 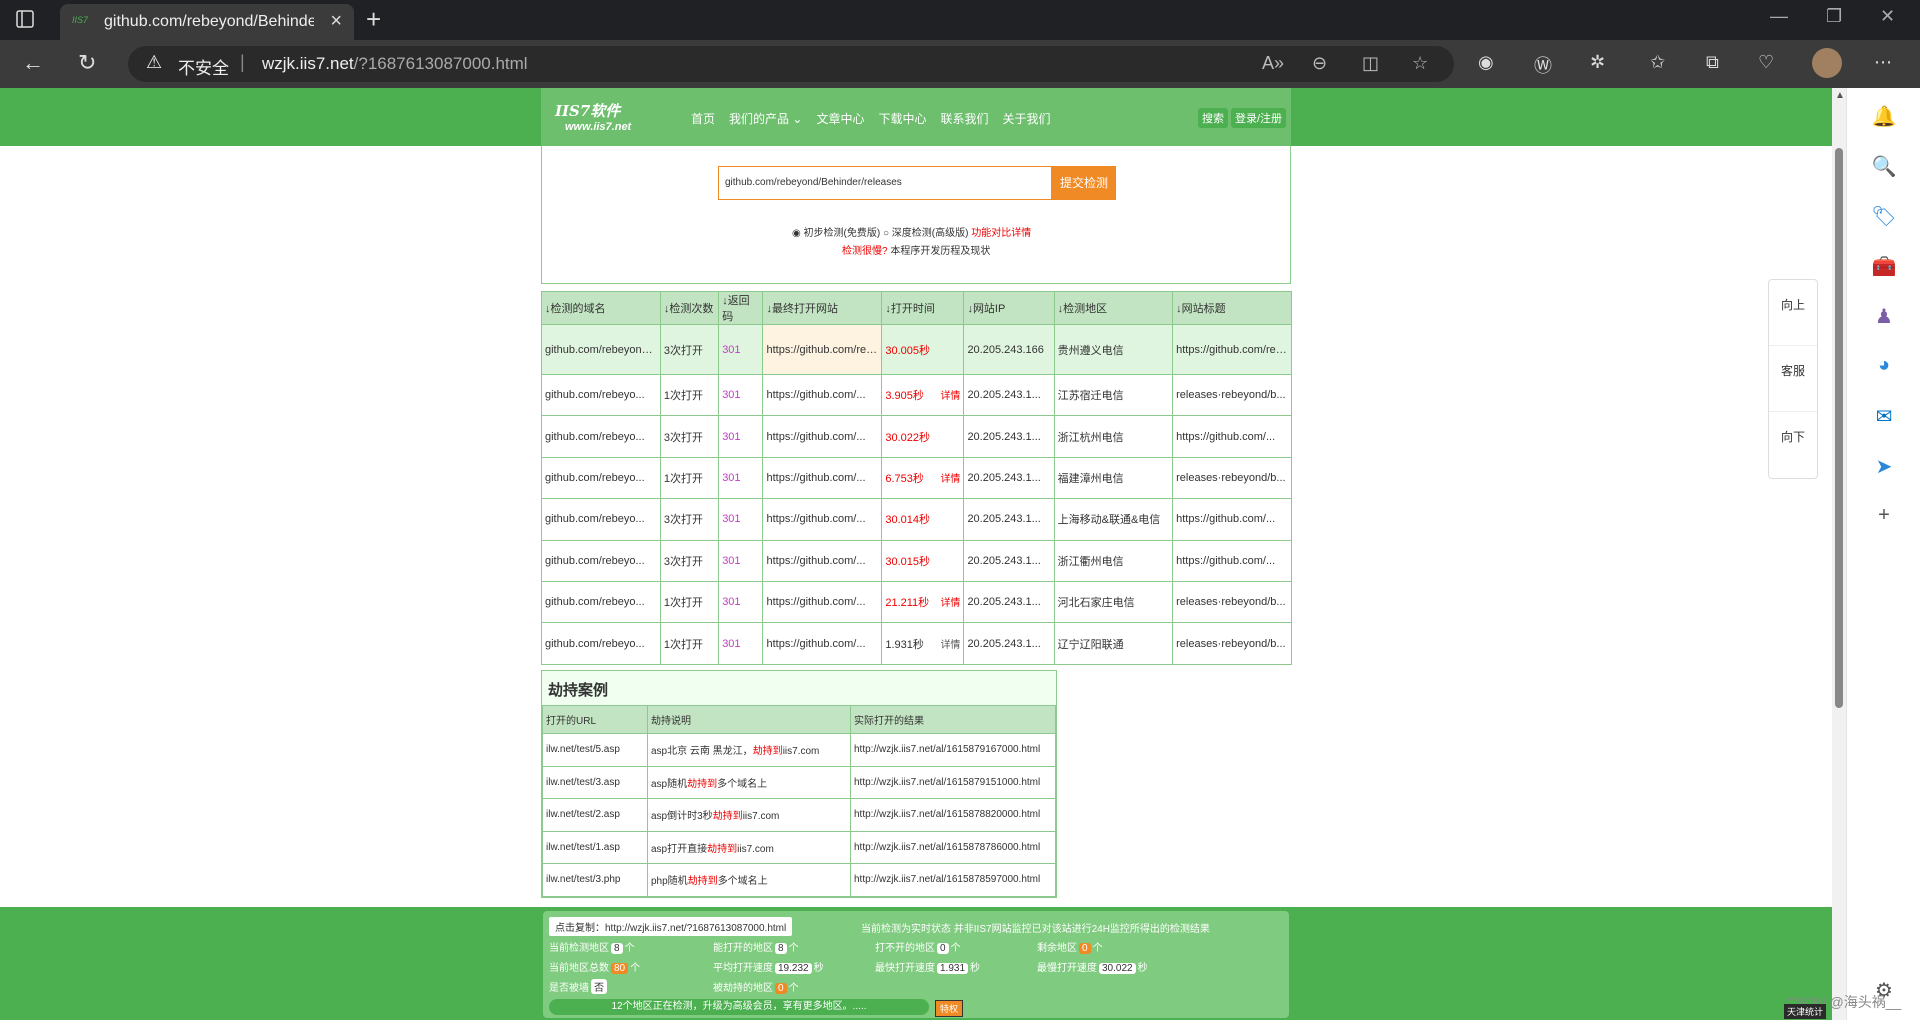 I want to click on nav-articles: 文章中心, so click(x=840, y=118).